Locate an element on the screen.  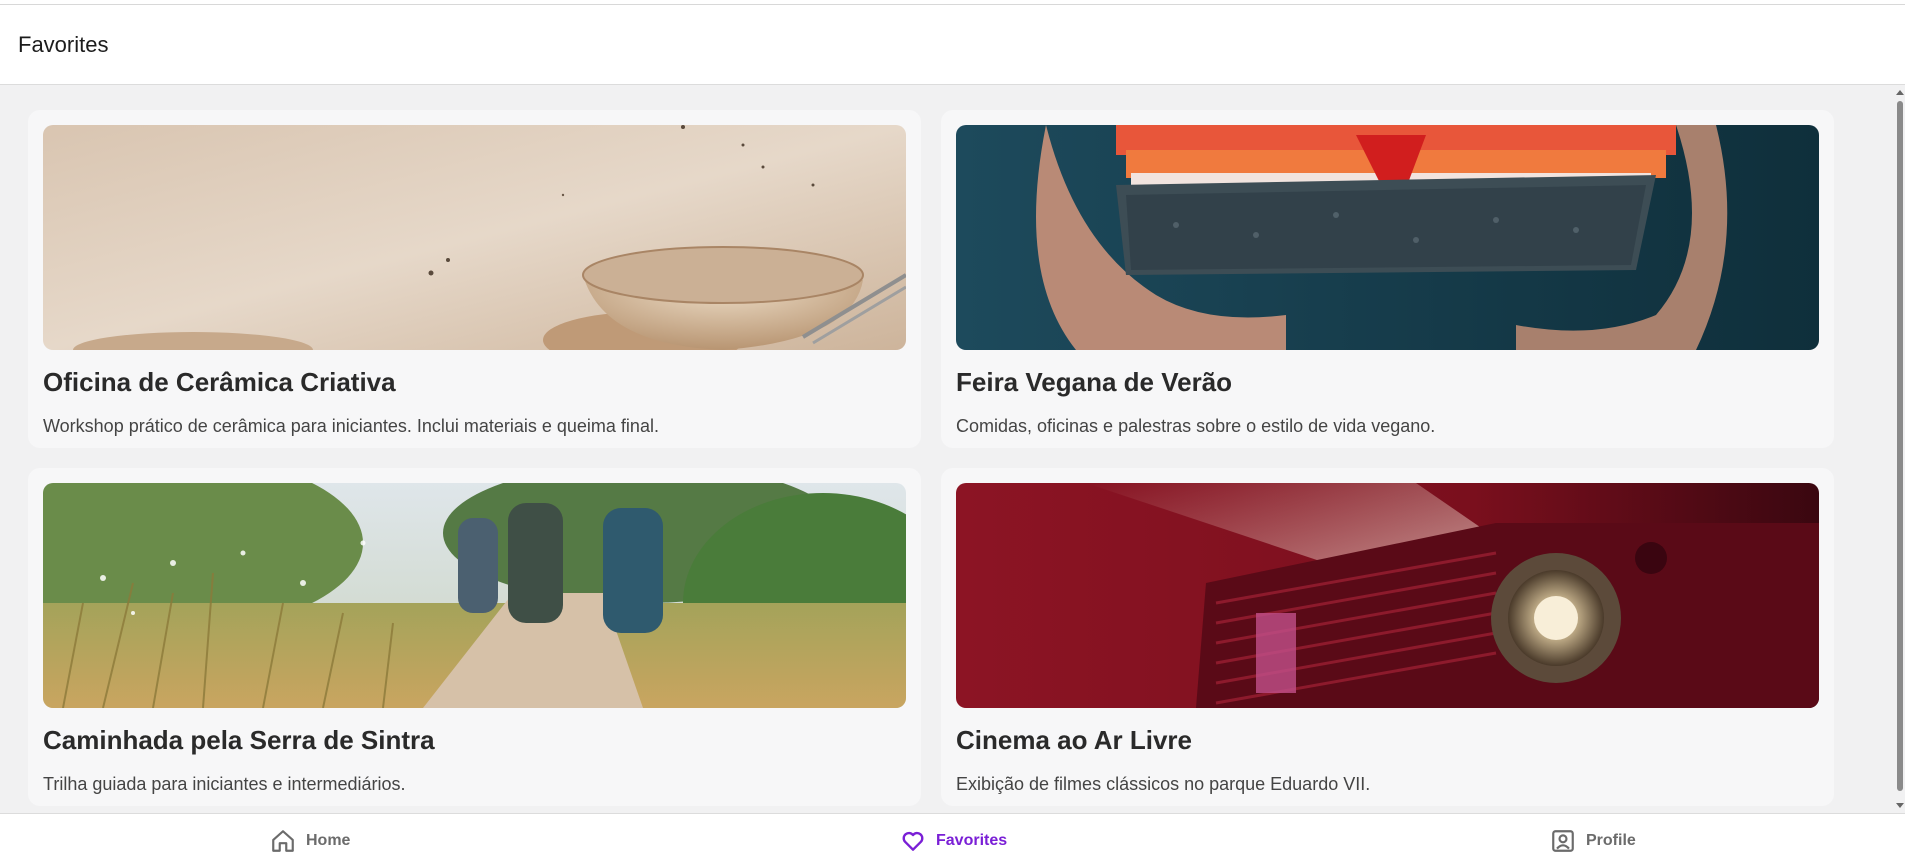
app-header: Favorites is located at coordinates (952, 45).